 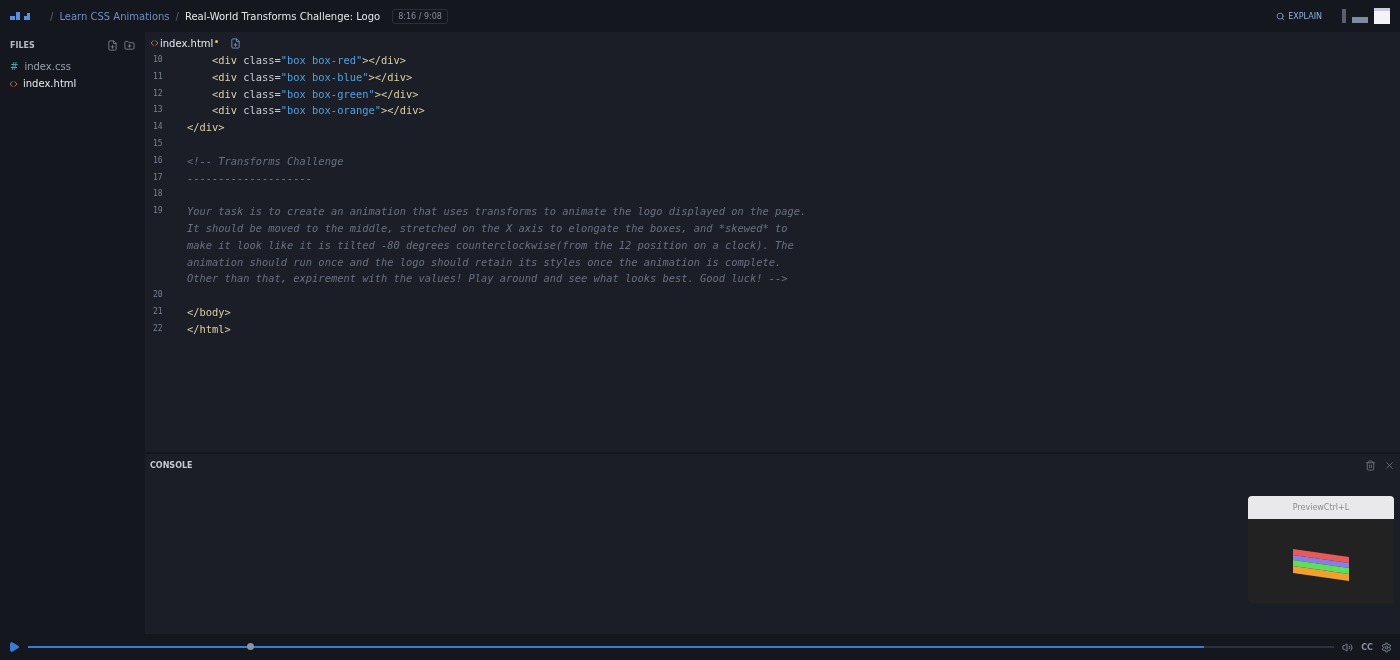 I want to click on line-number: 11, so click(x=158, y=76).